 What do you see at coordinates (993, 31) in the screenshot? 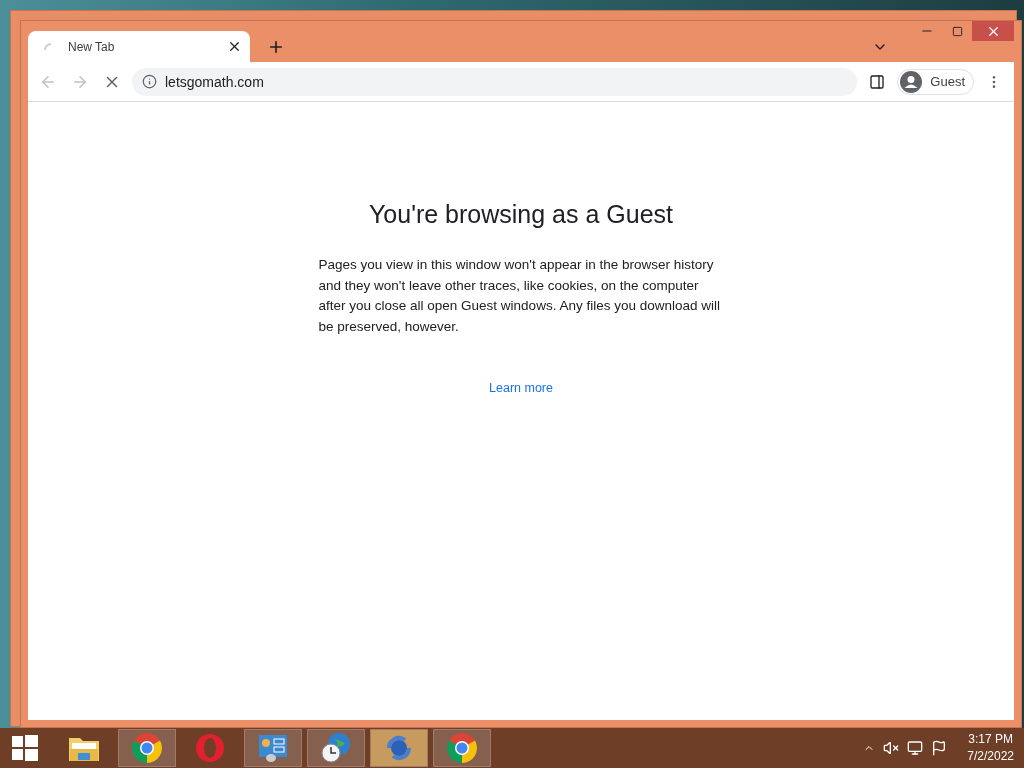
I see `close-window-button` at bounding box center [993, 31].